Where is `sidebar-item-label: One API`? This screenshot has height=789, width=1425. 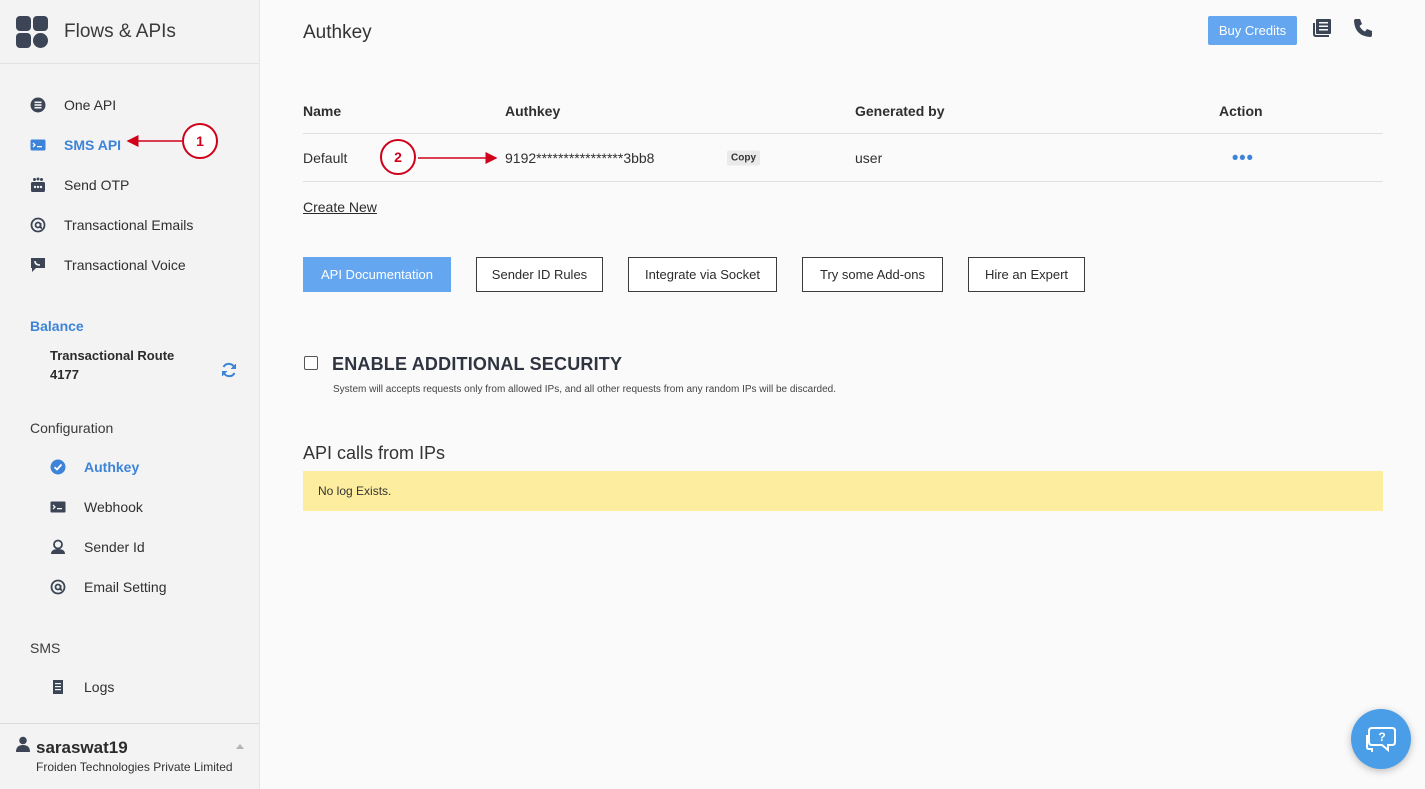
sidebar-item-label: One API is located at coordinates (90, 105).